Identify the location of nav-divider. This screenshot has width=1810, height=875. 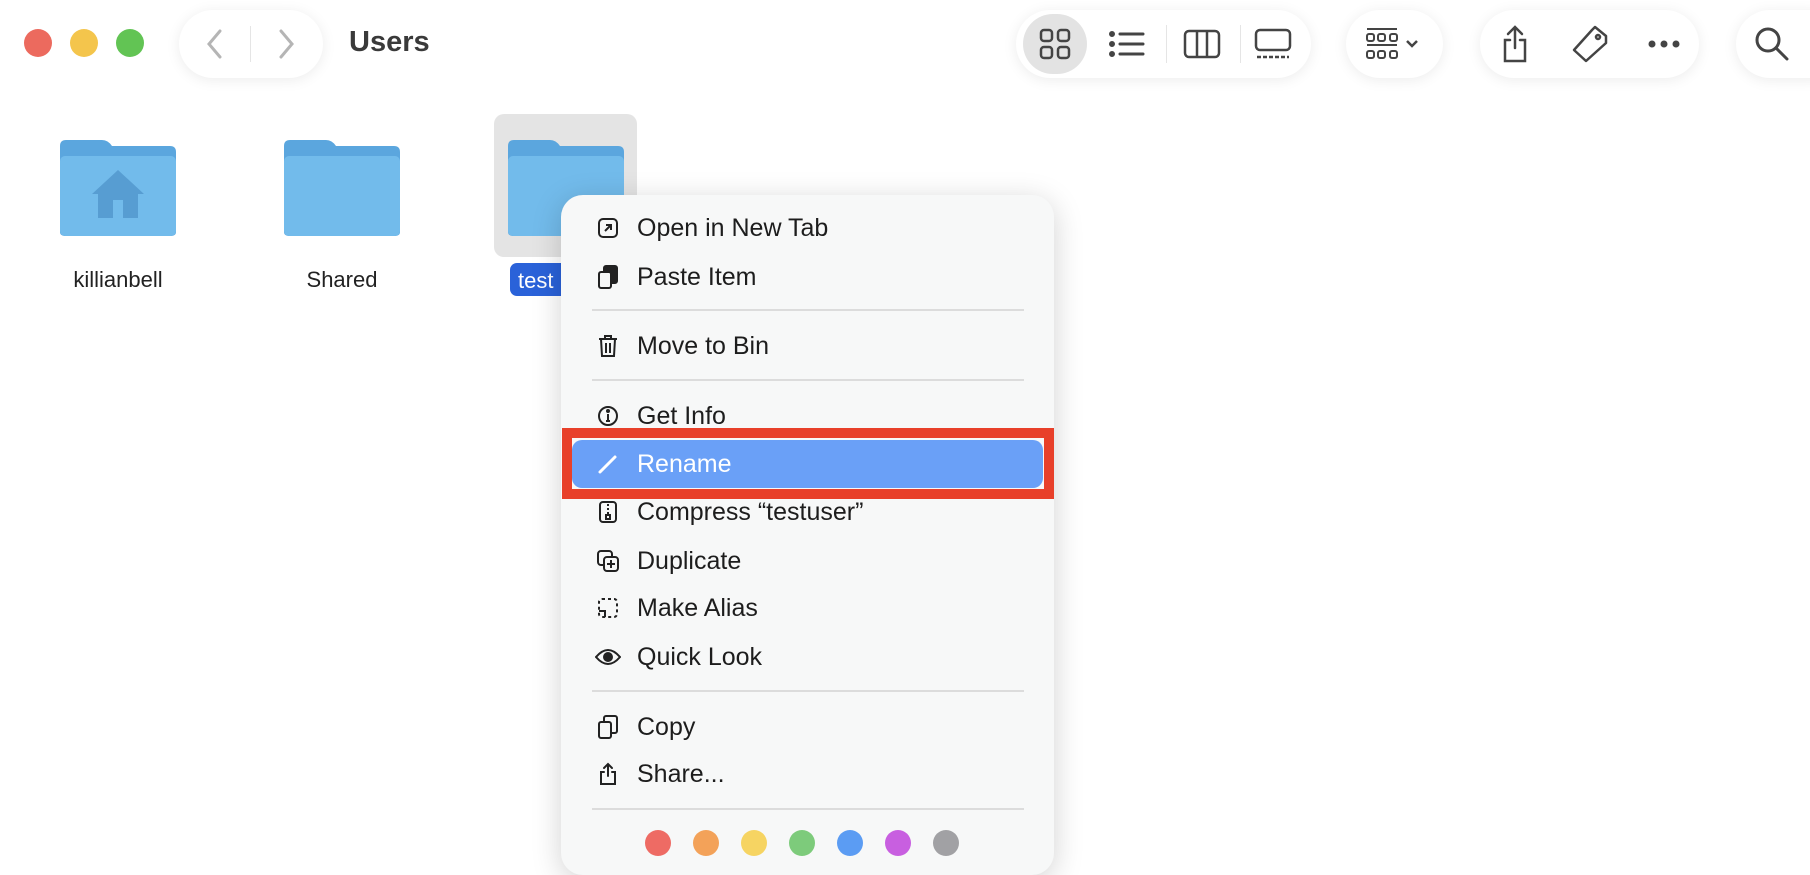
(250, 44).